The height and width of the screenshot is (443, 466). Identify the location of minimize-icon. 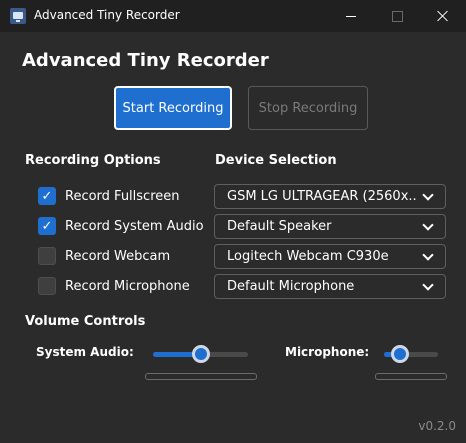
(351, 16).